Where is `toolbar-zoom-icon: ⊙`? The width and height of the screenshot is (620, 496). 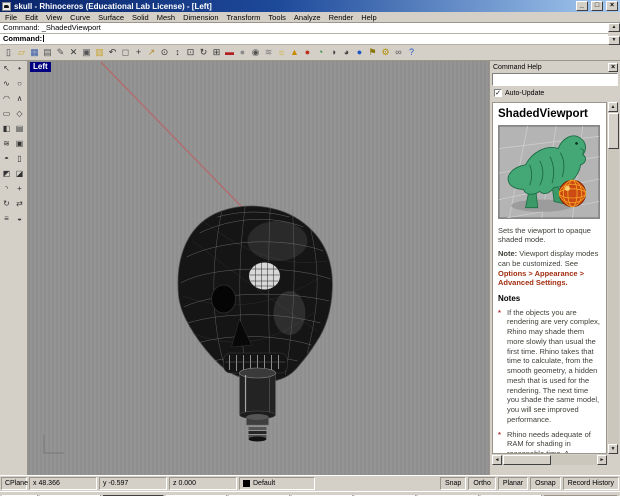 toolbar-zoom-icon: ⊙ is located at coordinates (164, 52).